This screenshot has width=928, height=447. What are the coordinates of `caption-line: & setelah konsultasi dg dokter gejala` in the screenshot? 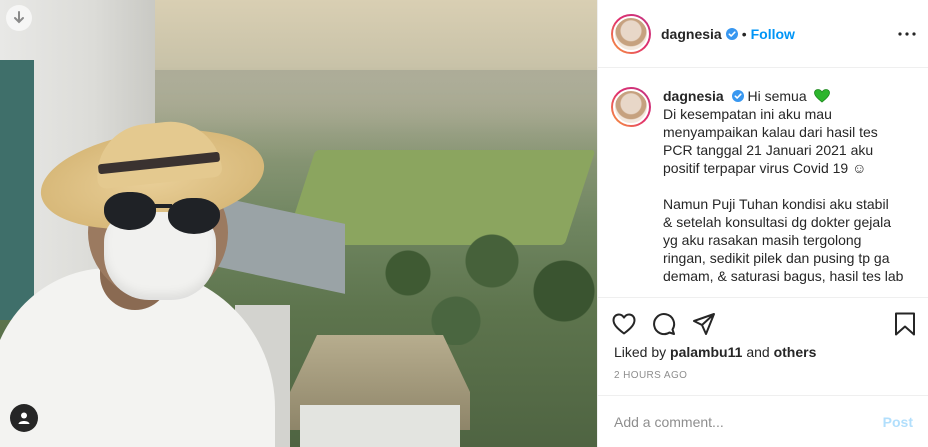 It's located at (777, 222).